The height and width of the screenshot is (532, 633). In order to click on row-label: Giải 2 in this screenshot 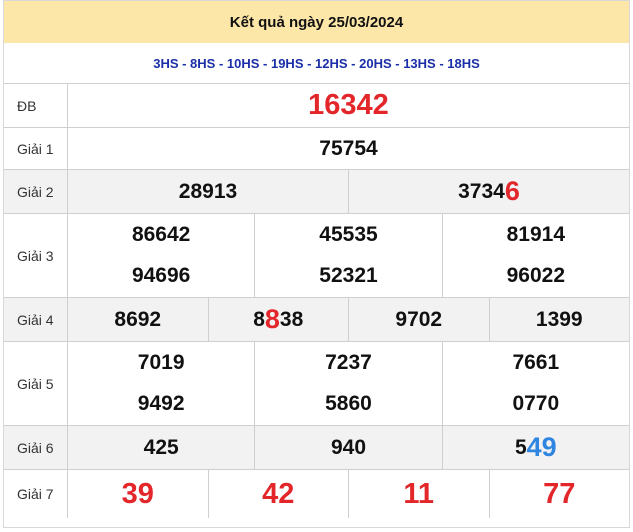, I will do `click(36, 191)`.